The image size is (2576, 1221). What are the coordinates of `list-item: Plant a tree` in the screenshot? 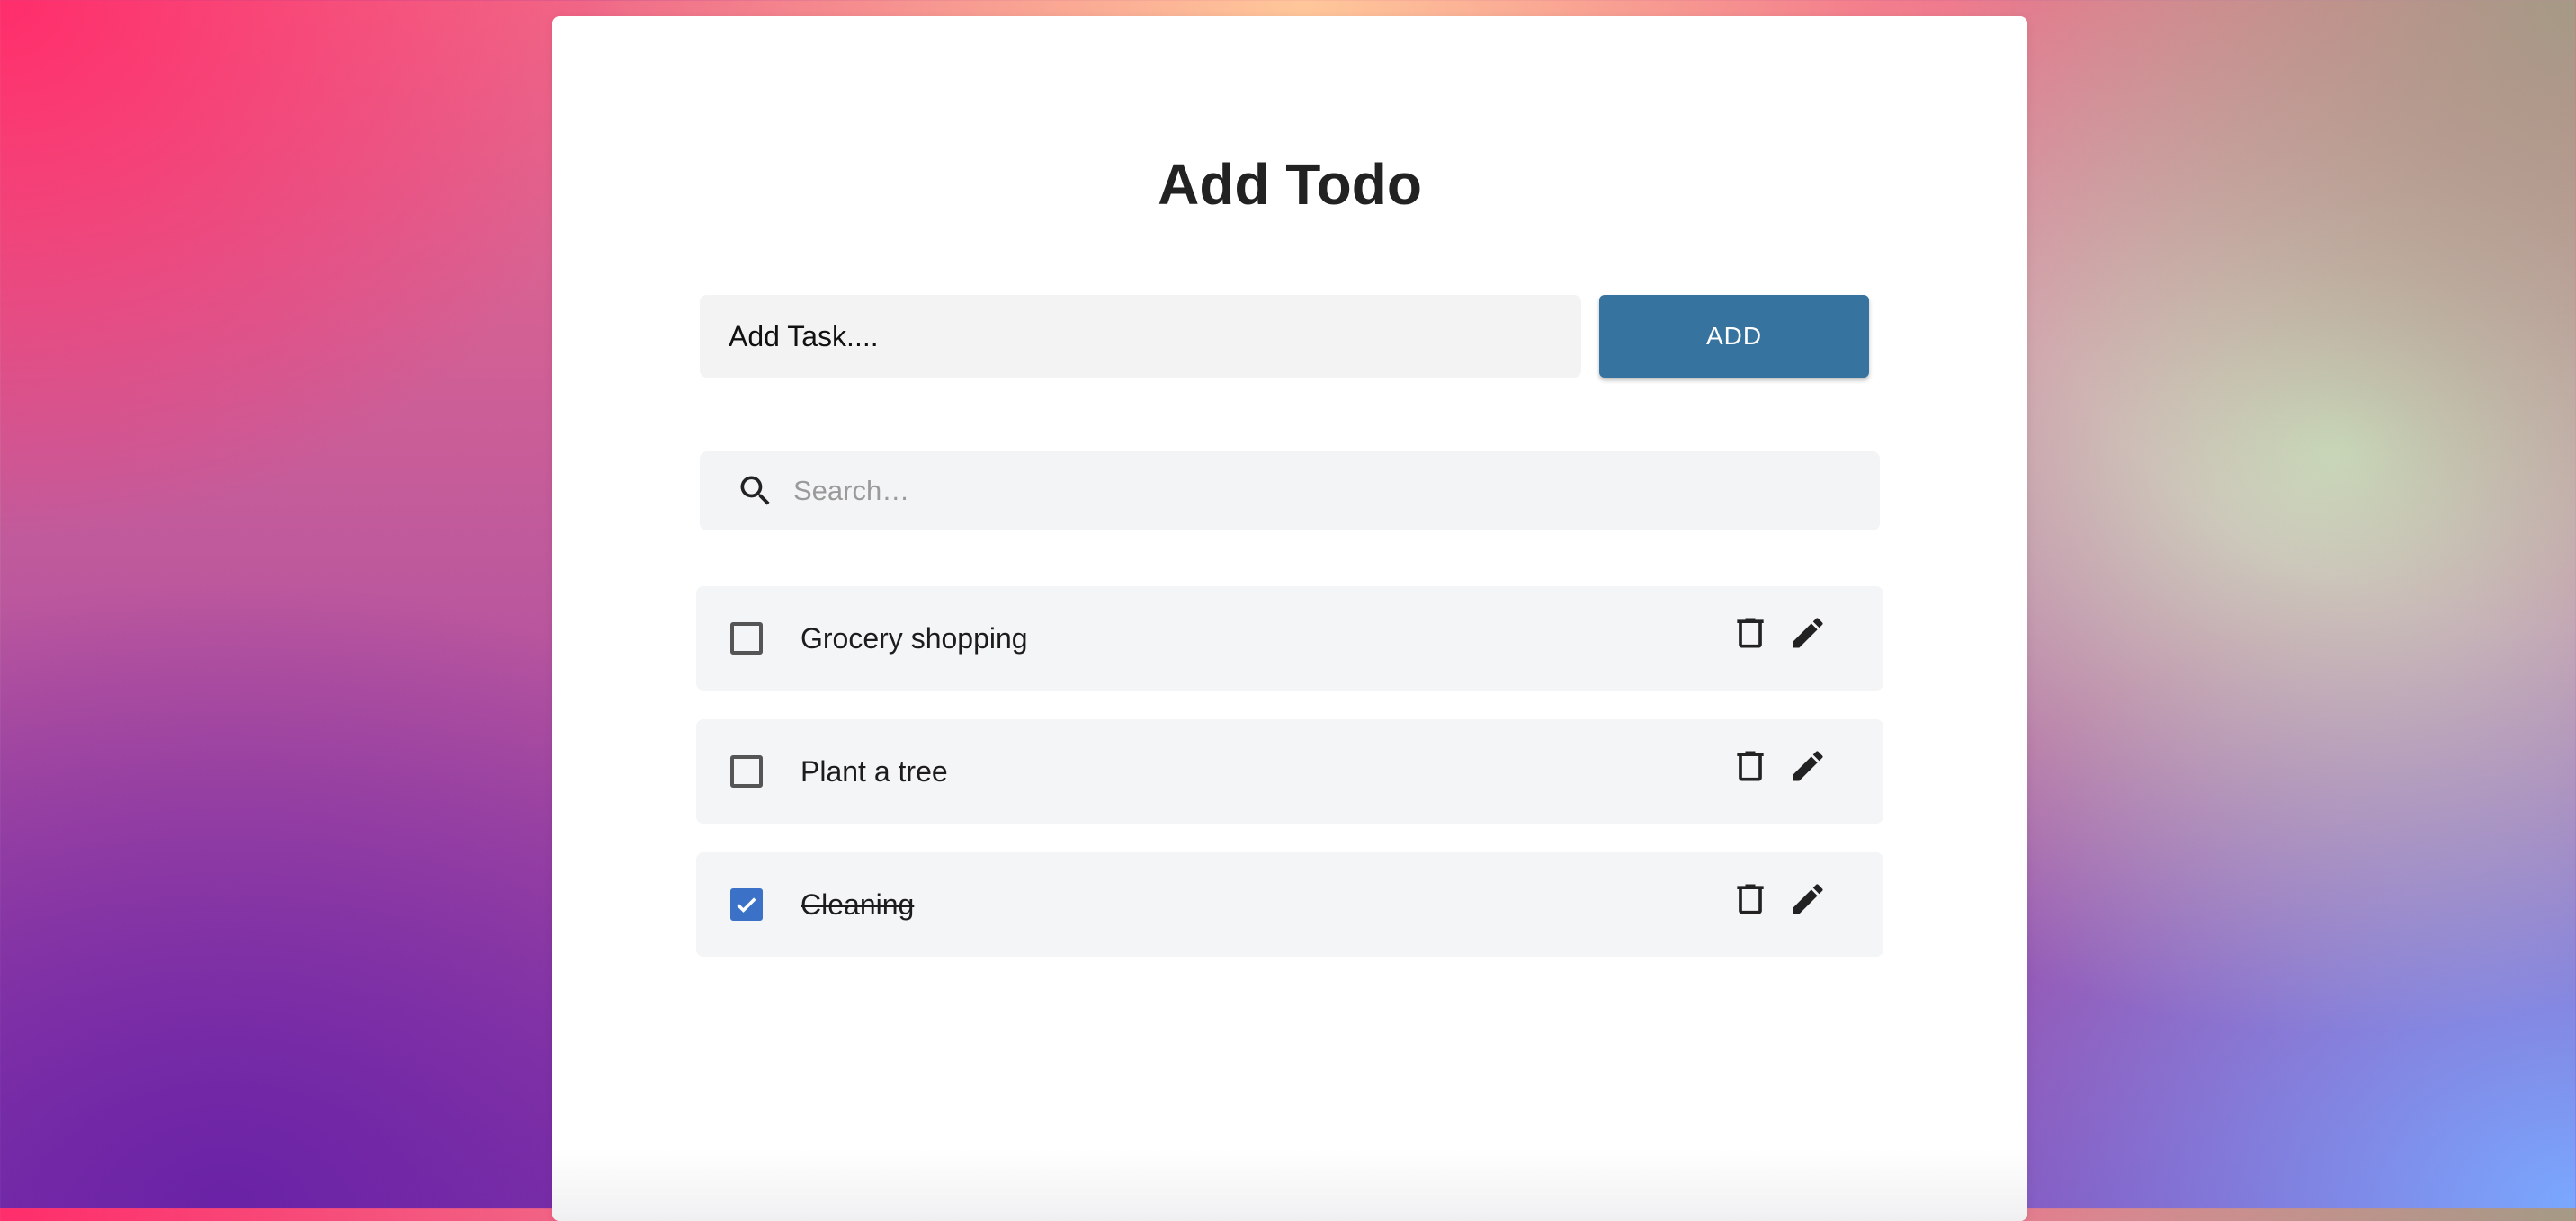 It's located at (1289, 771).